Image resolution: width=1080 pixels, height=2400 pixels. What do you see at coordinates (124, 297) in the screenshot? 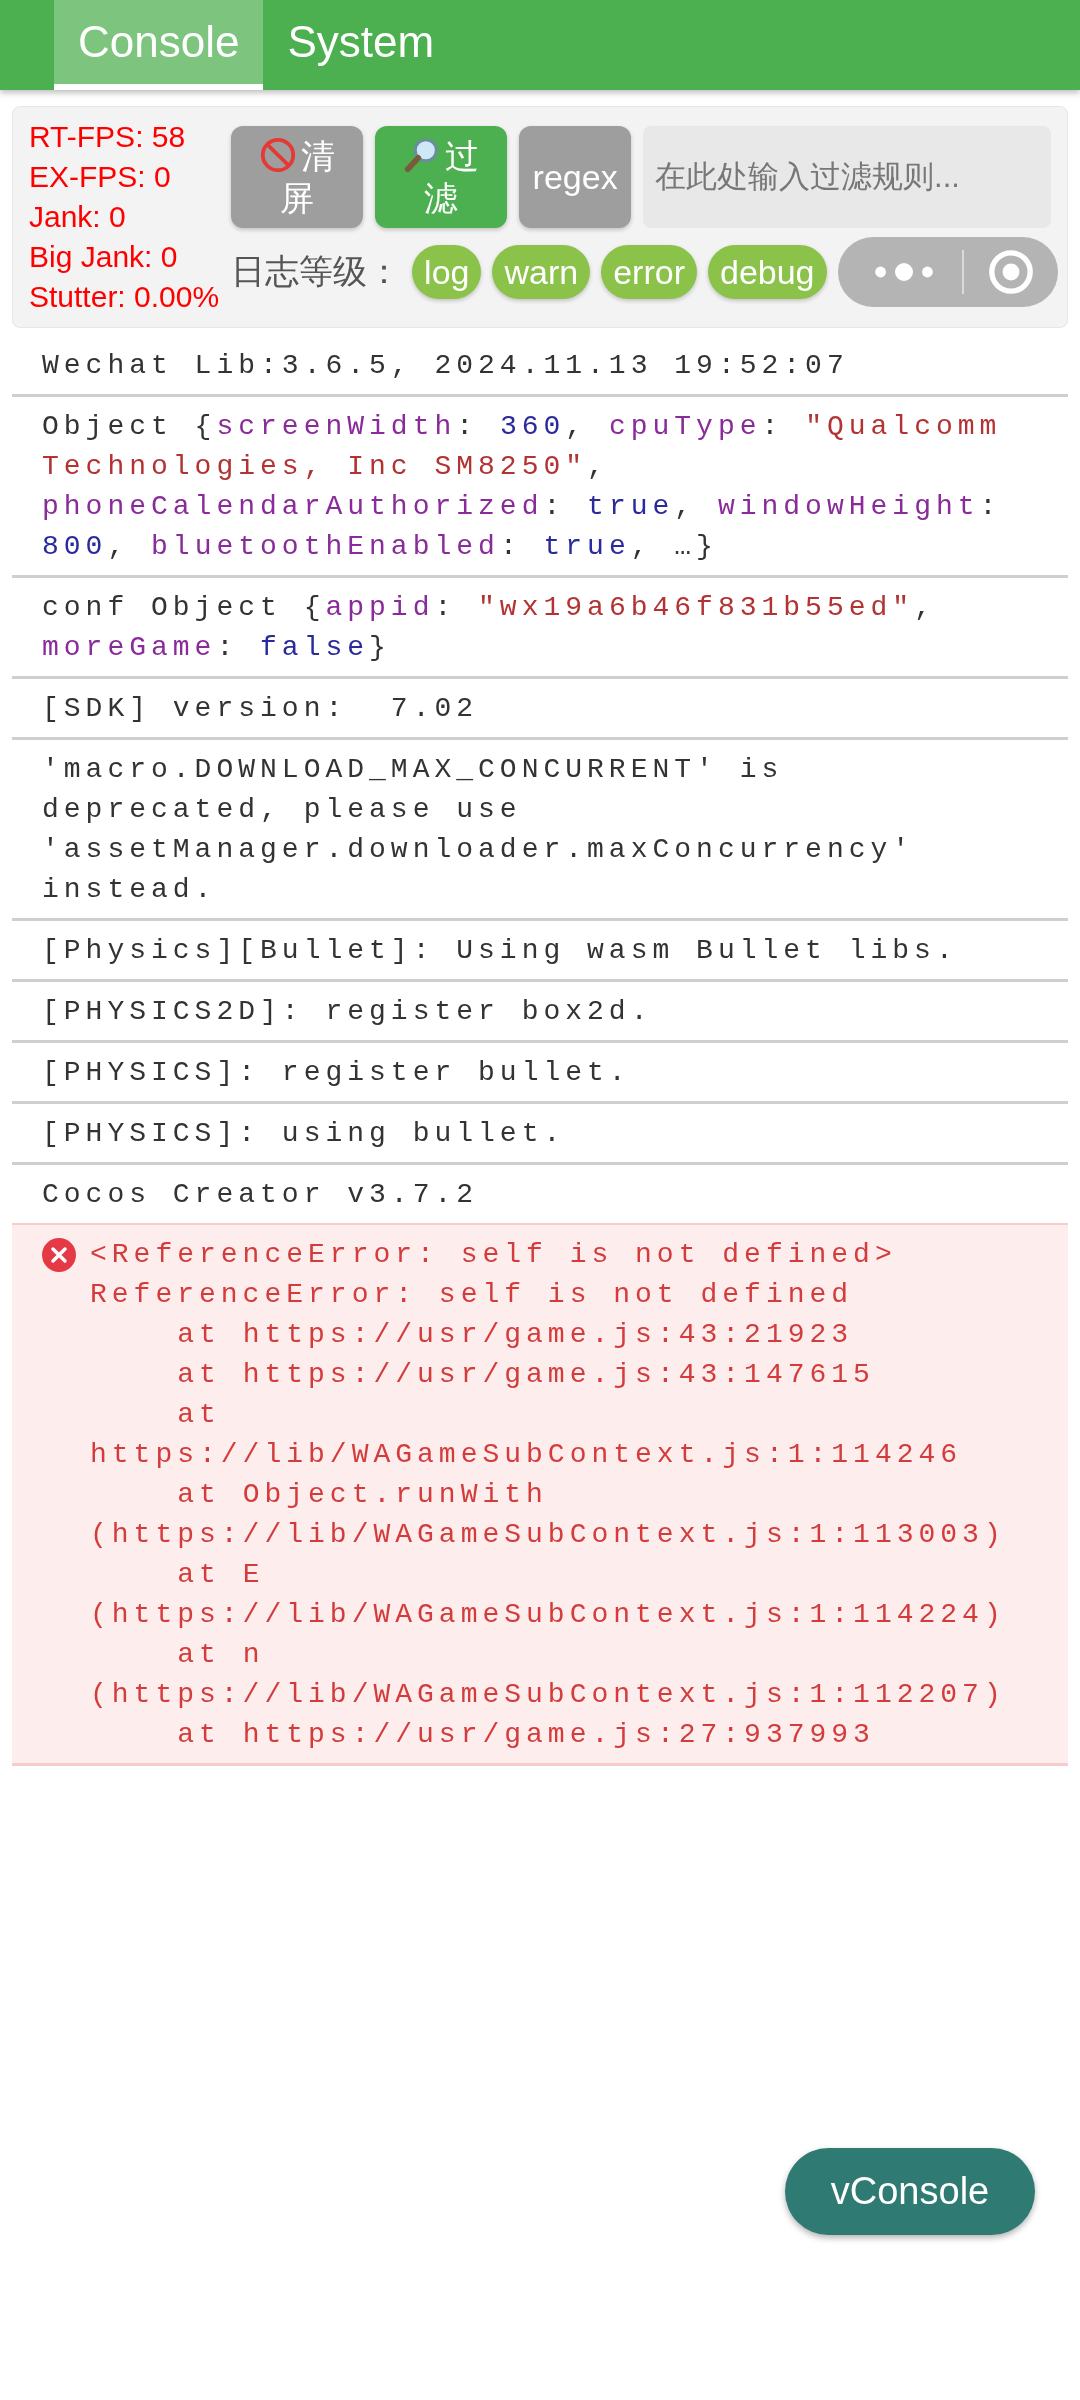
I see `perf-stat: Stutter: 0.00%` at bounding box center [124, 297].